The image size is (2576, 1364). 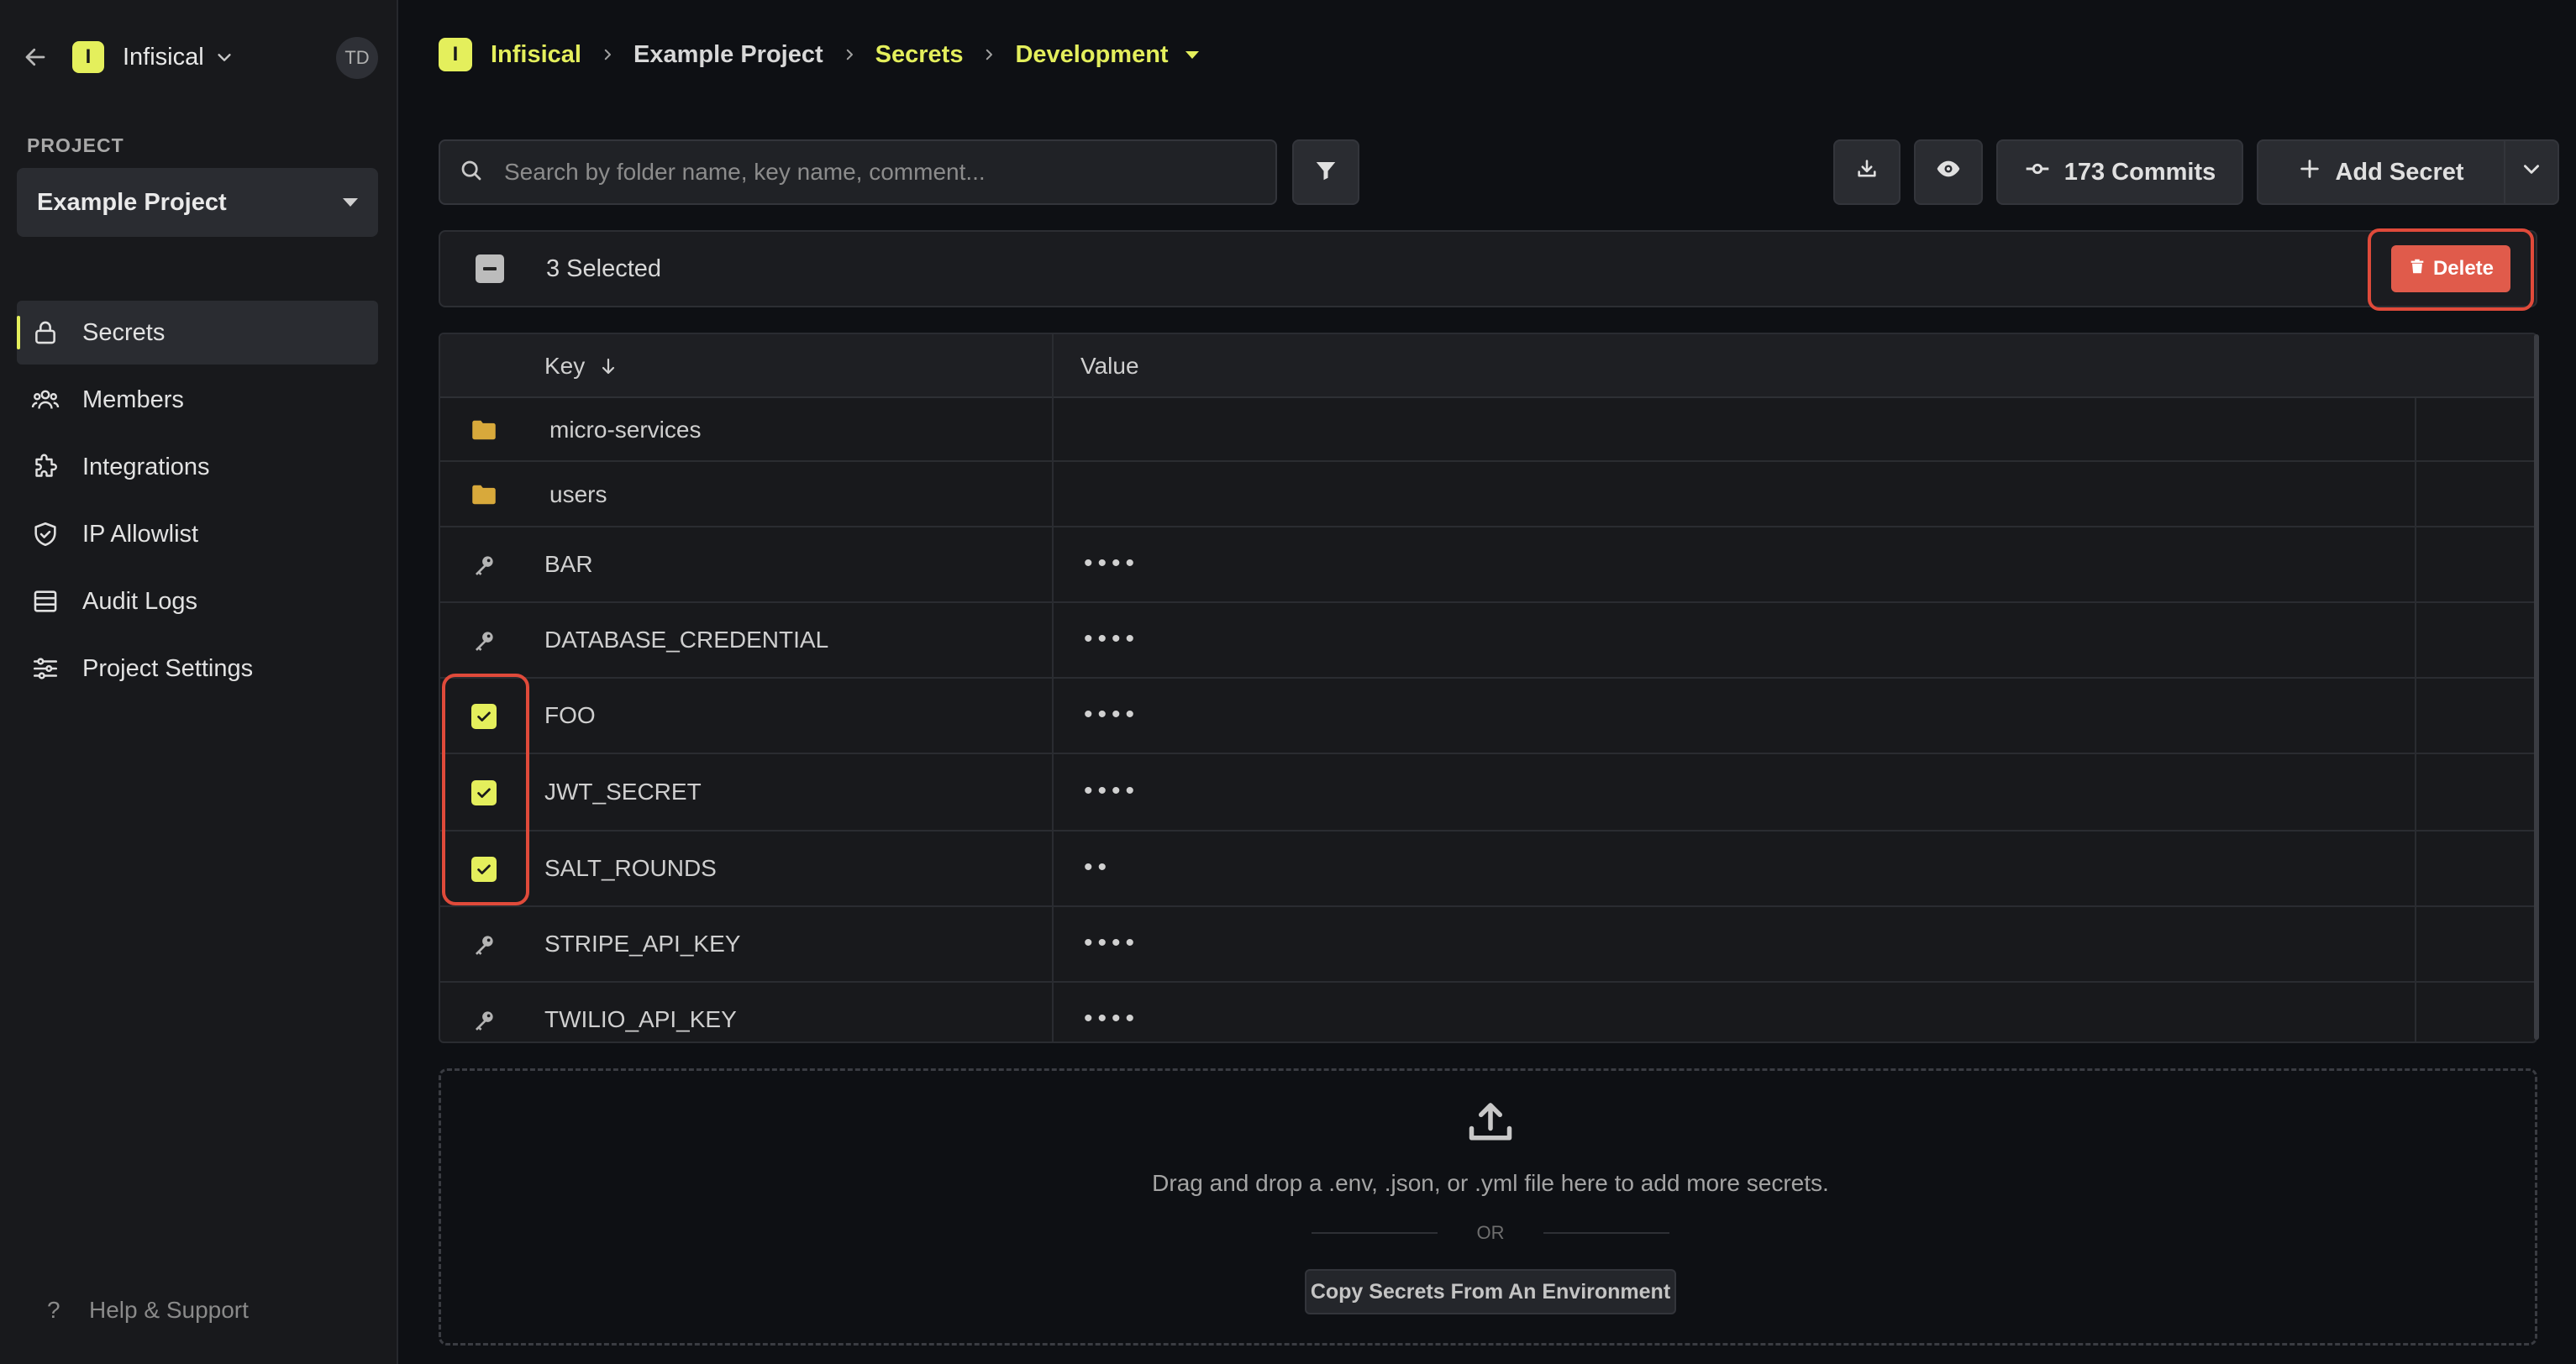 I want to click on help-support-link: ? Help & Support, so click(x=148, y=1311).